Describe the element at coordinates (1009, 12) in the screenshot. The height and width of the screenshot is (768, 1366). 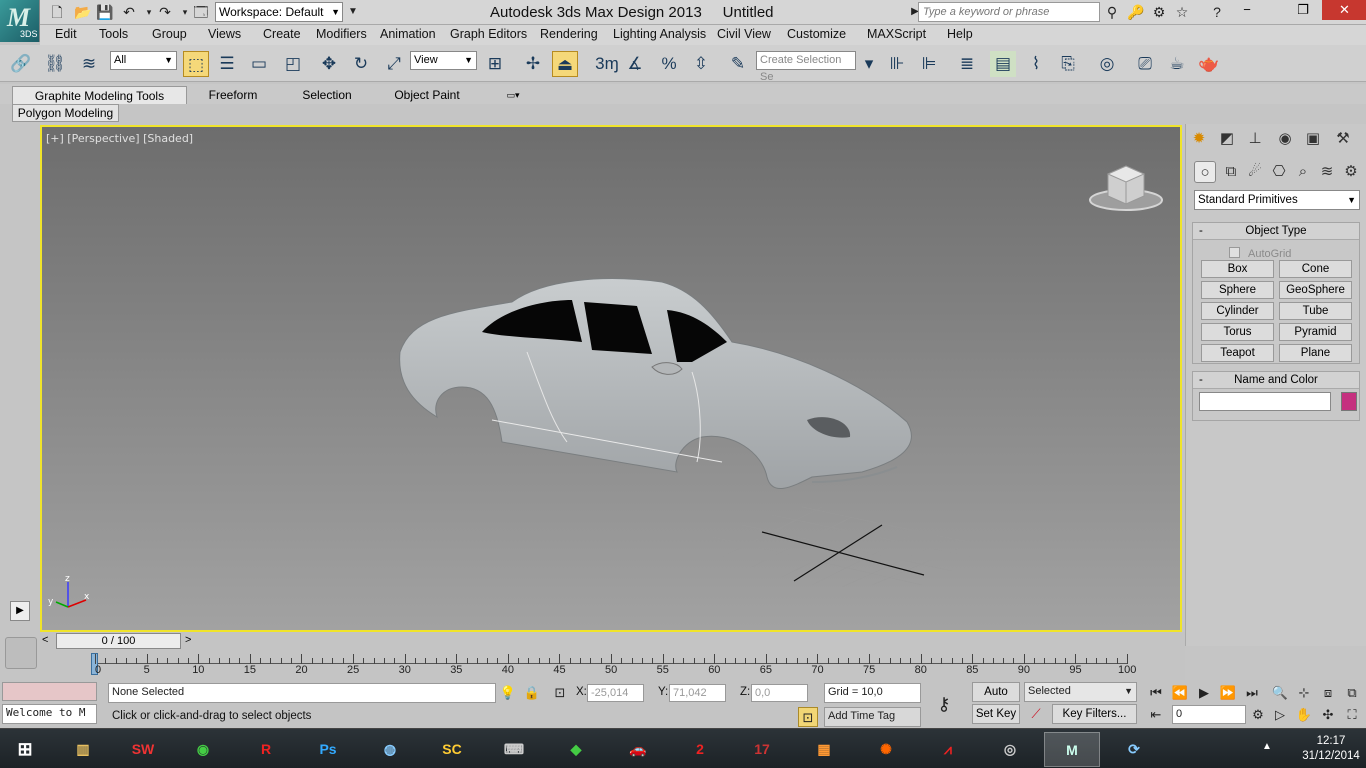
I see `search-input: Type a keyword or phrase` at that location.